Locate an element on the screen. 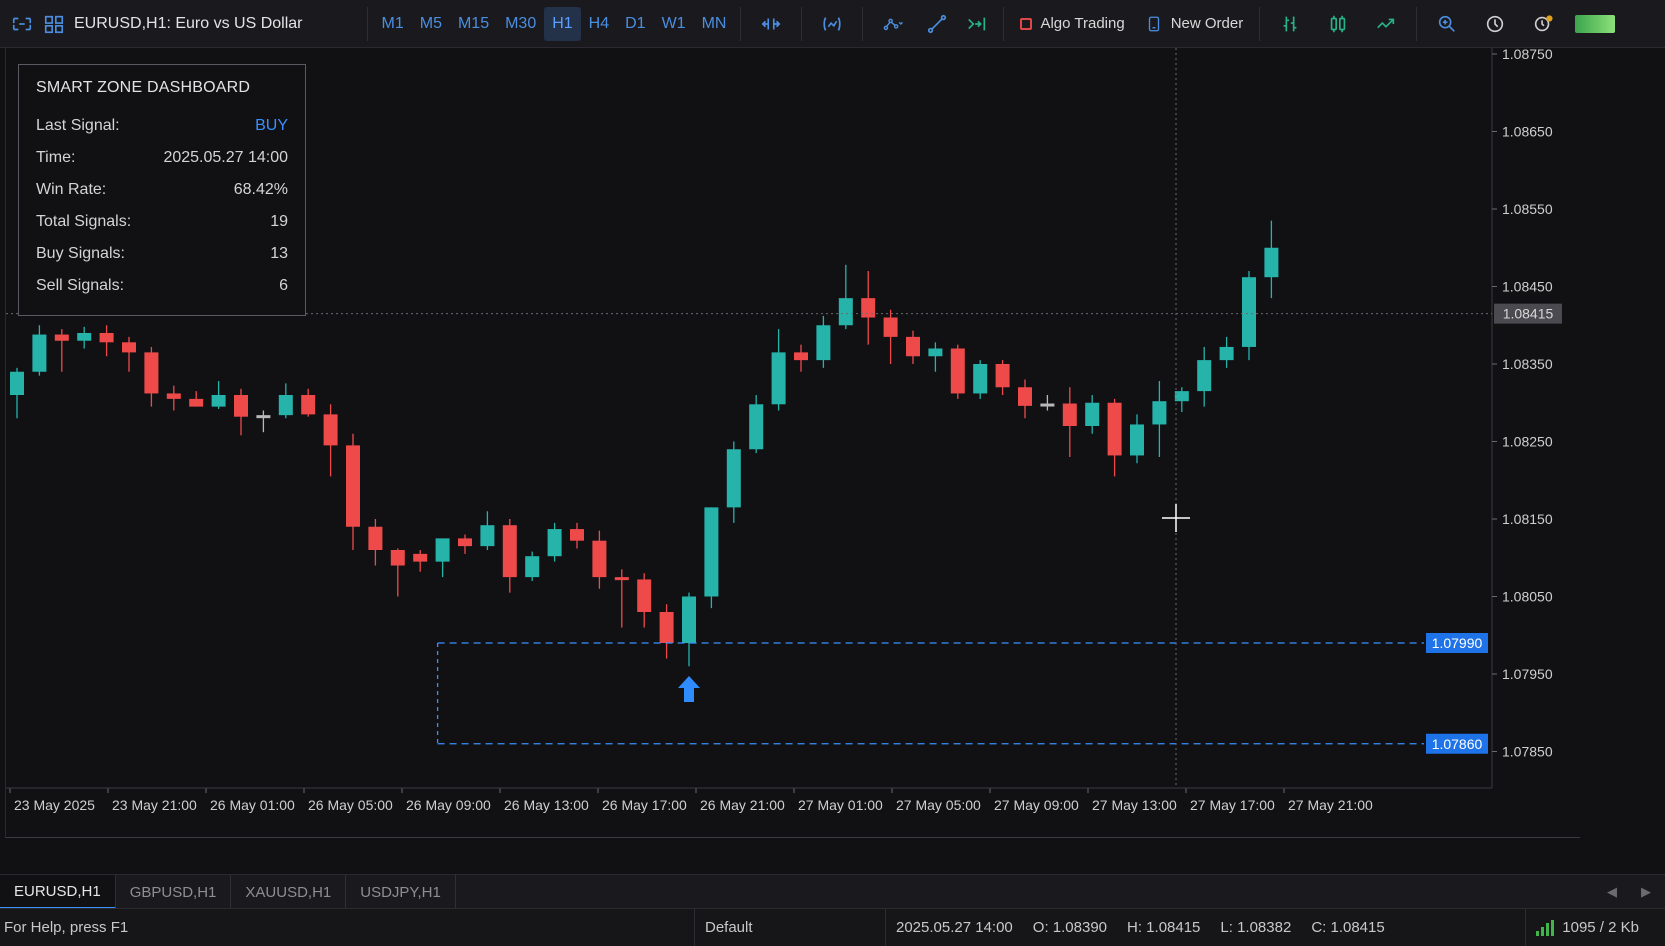 This screenshot has width=1665, height=946. dashboard-row: Sell Signals: 6 is located at coordinates (162, 286).